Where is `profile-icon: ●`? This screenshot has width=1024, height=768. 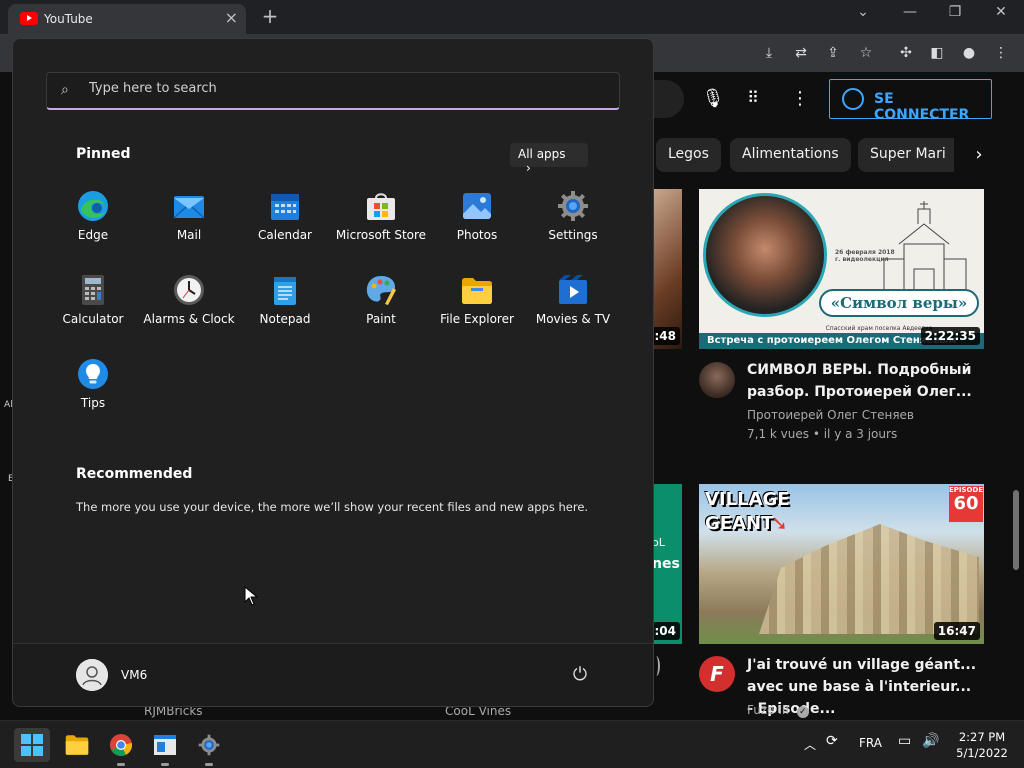 profile-icon: ● is located at coordinates (969, 53).